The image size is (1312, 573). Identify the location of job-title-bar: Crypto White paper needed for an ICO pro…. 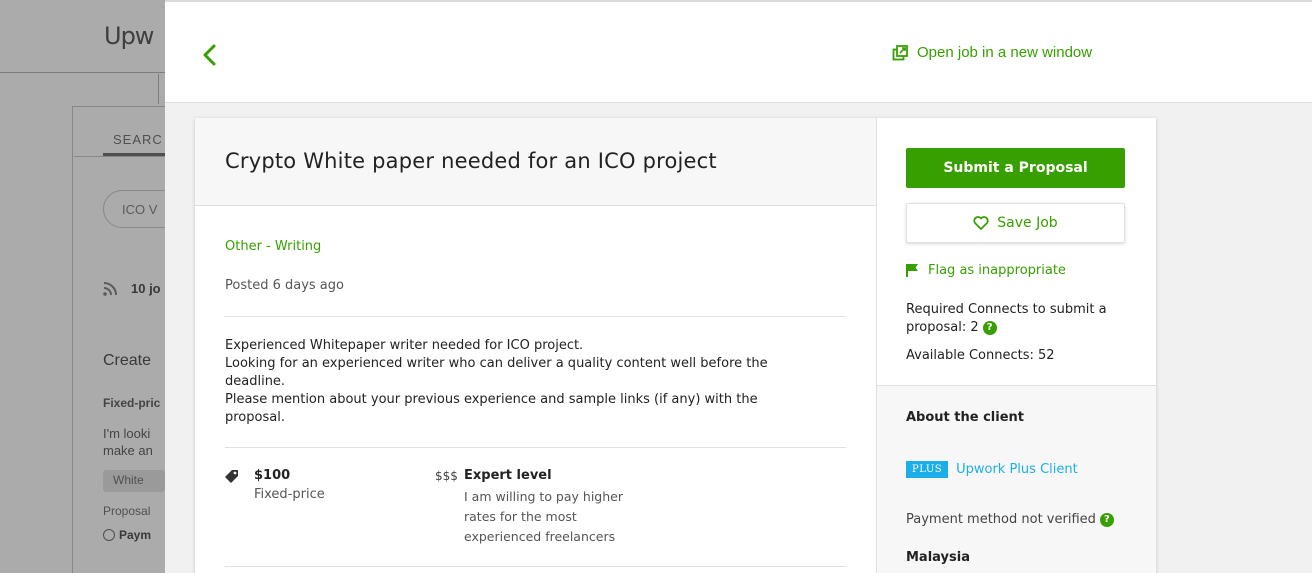
(535, 162).